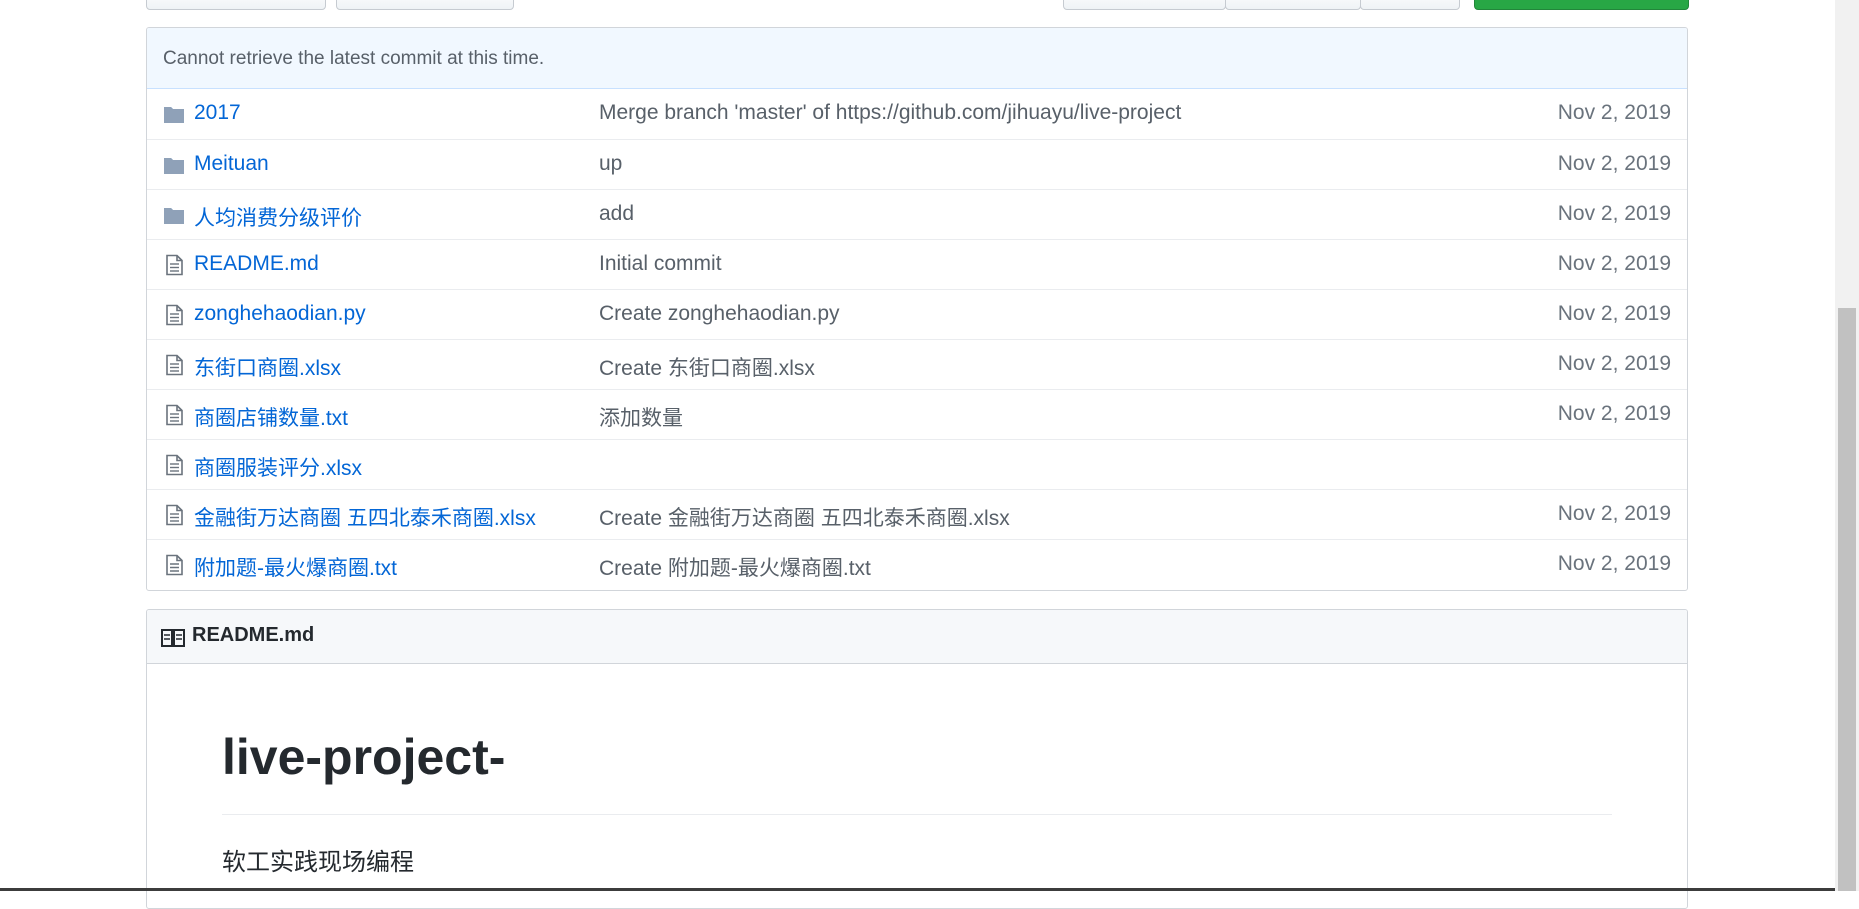 This screenshot has width=1859, height=909. What do you see at coordinates (917, 164) in the screenshot?
I see `file-row: Meituan up Nov 2, 2019` at bounding box center [917, 164].